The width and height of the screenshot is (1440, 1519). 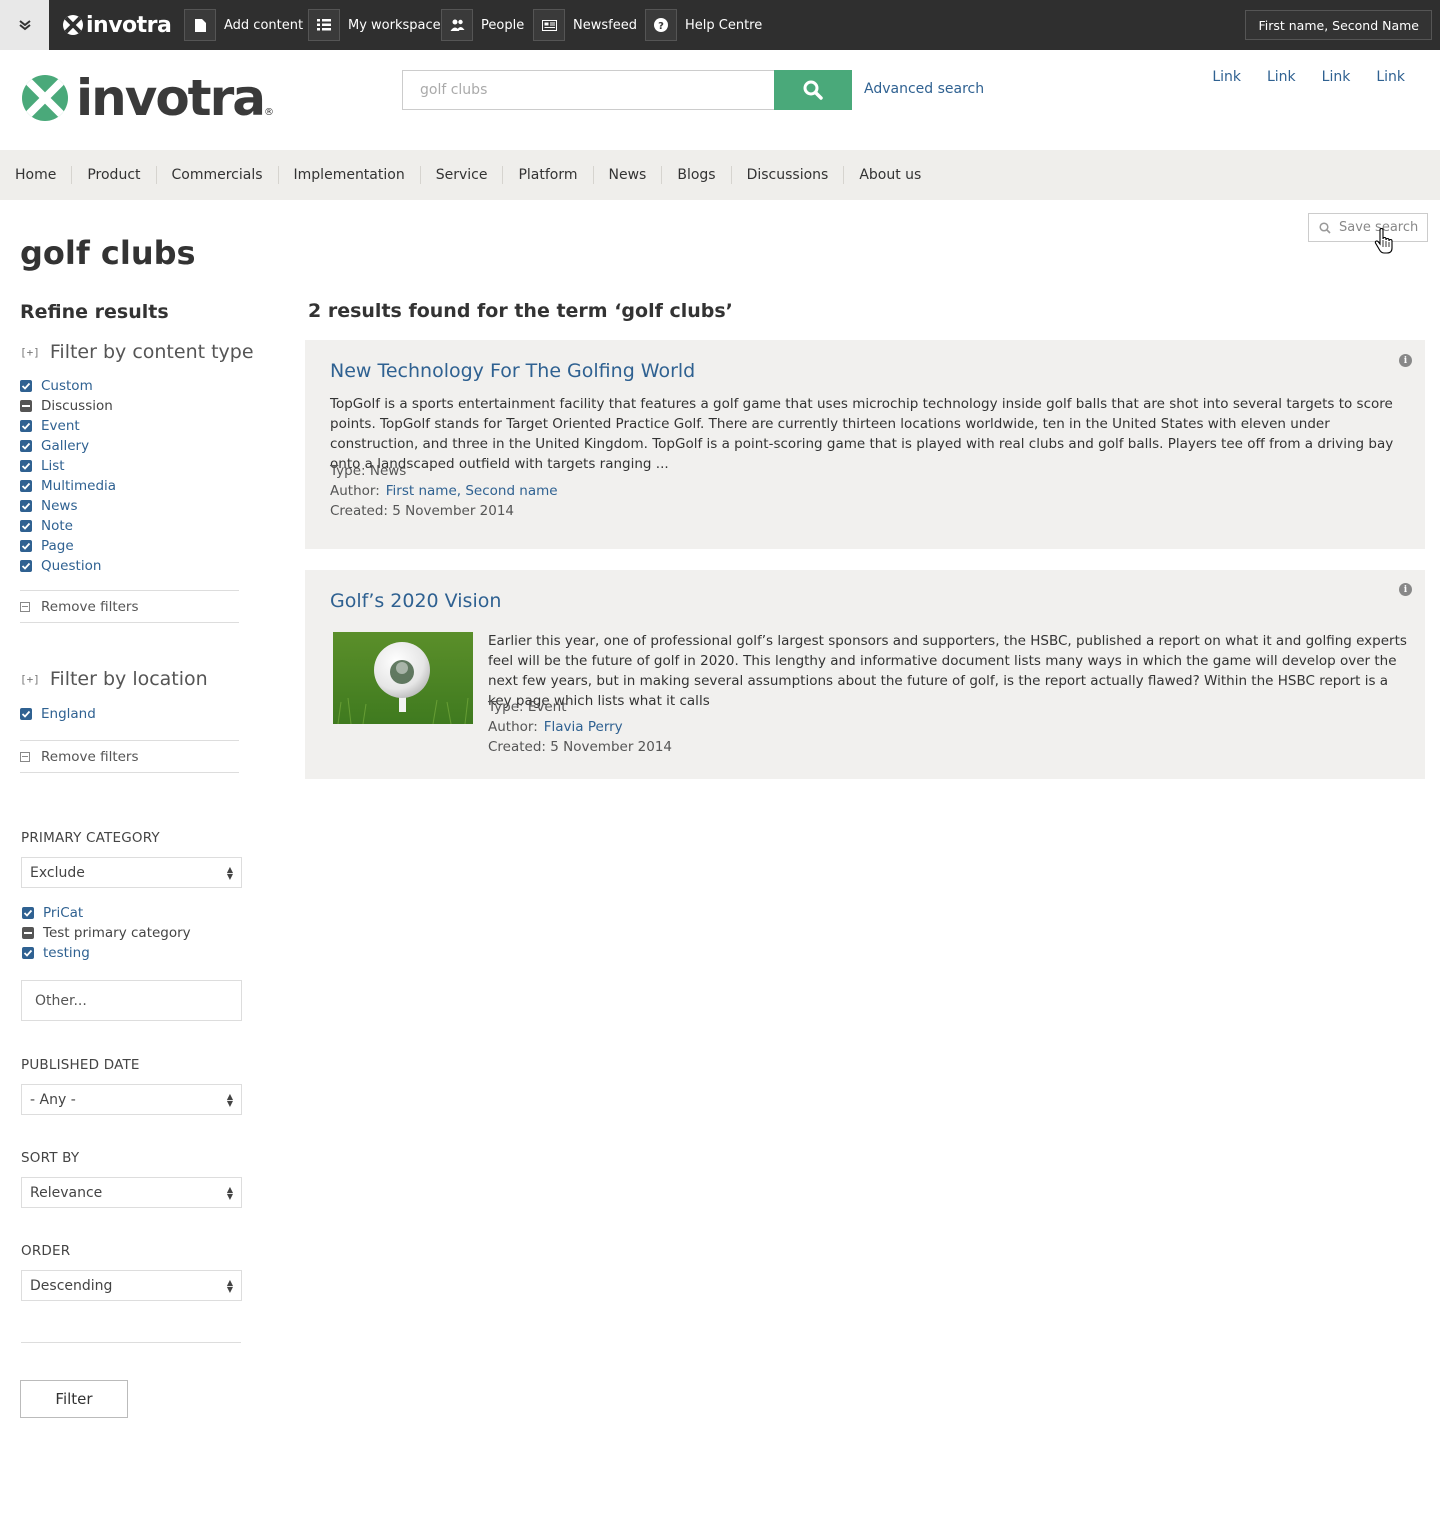 I want to click on remove-filters-label: Remove filters, so click(x=90, y=606).